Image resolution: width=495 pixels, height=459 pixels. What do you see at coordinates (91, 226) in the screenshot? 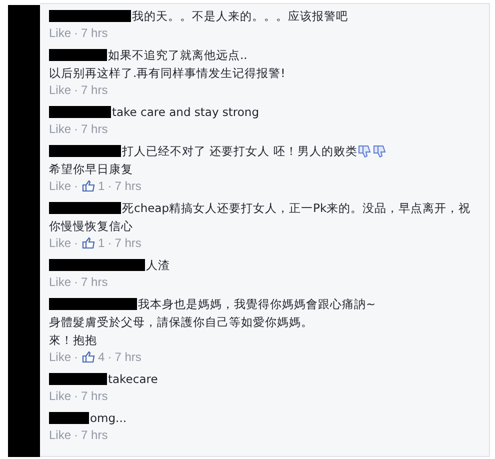
I see `comment-text: 你慢慢恢复信心` at bounding box center [91, 226].